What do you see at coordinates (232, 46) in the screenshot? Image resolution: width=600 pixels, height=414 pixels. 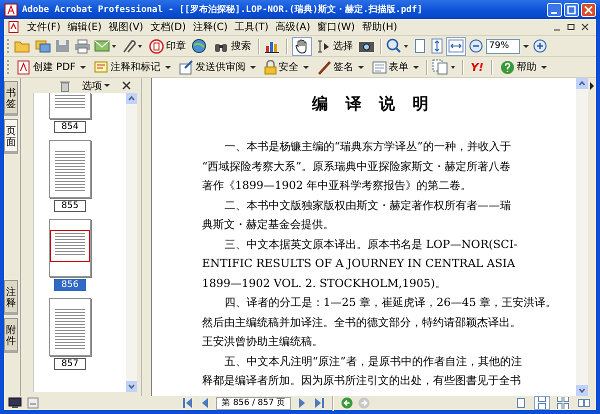 I see `search-button: 搜索` at bounding box center [232, 46].